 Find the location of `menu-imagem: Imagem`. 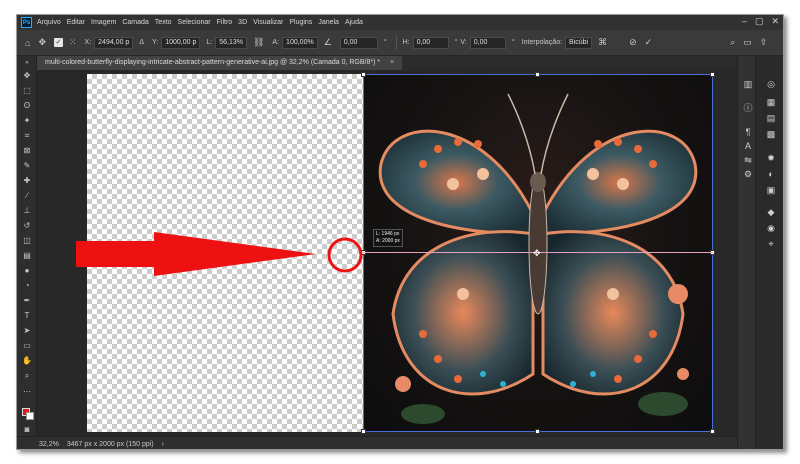

menu-imagem: Imagem is located at coordinates (103, 22).